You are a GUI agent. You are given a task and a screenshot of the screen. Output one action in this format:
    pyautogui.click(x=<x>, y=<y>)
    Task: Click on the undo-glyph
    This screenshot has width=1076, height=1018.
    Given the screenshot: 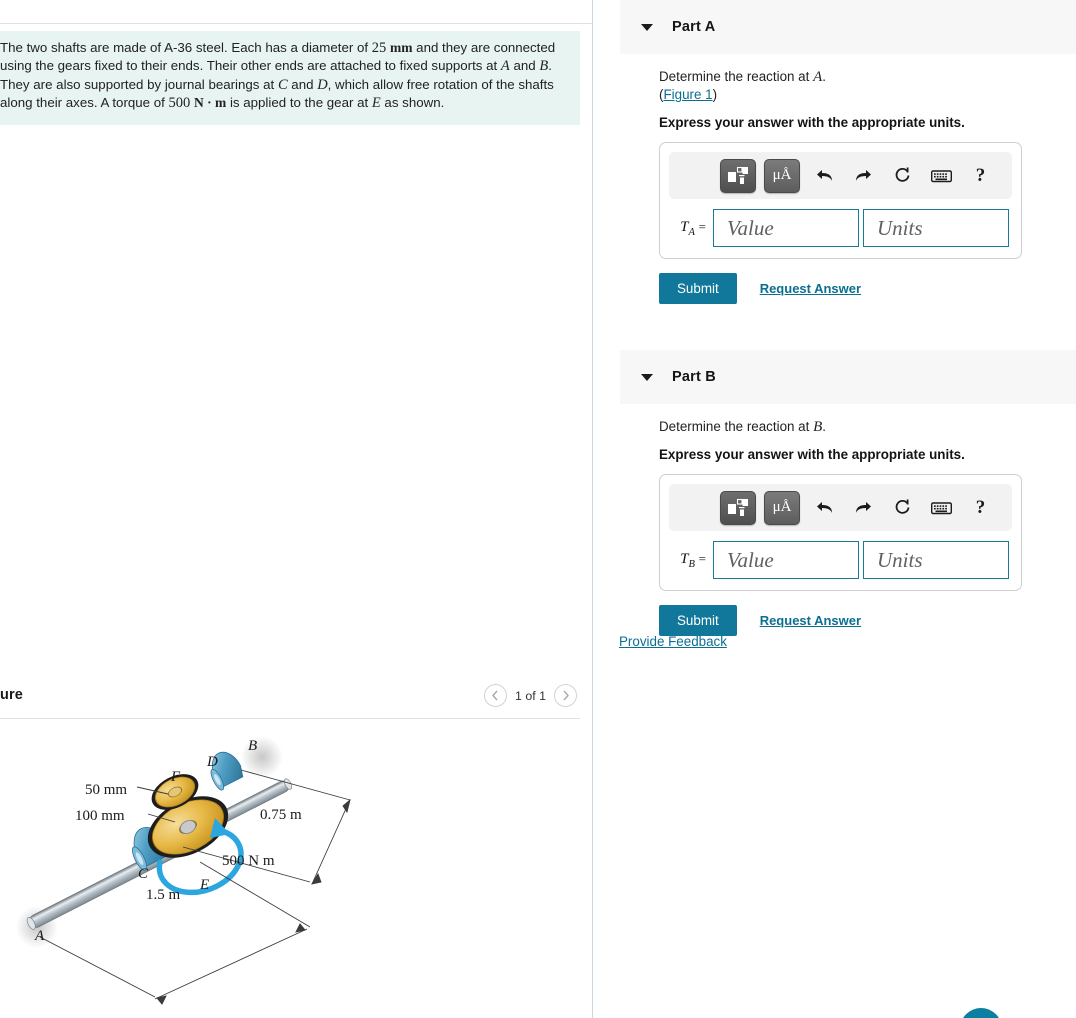 What is the action you would take?
    pyautogui.click(x=824, y=507)
    